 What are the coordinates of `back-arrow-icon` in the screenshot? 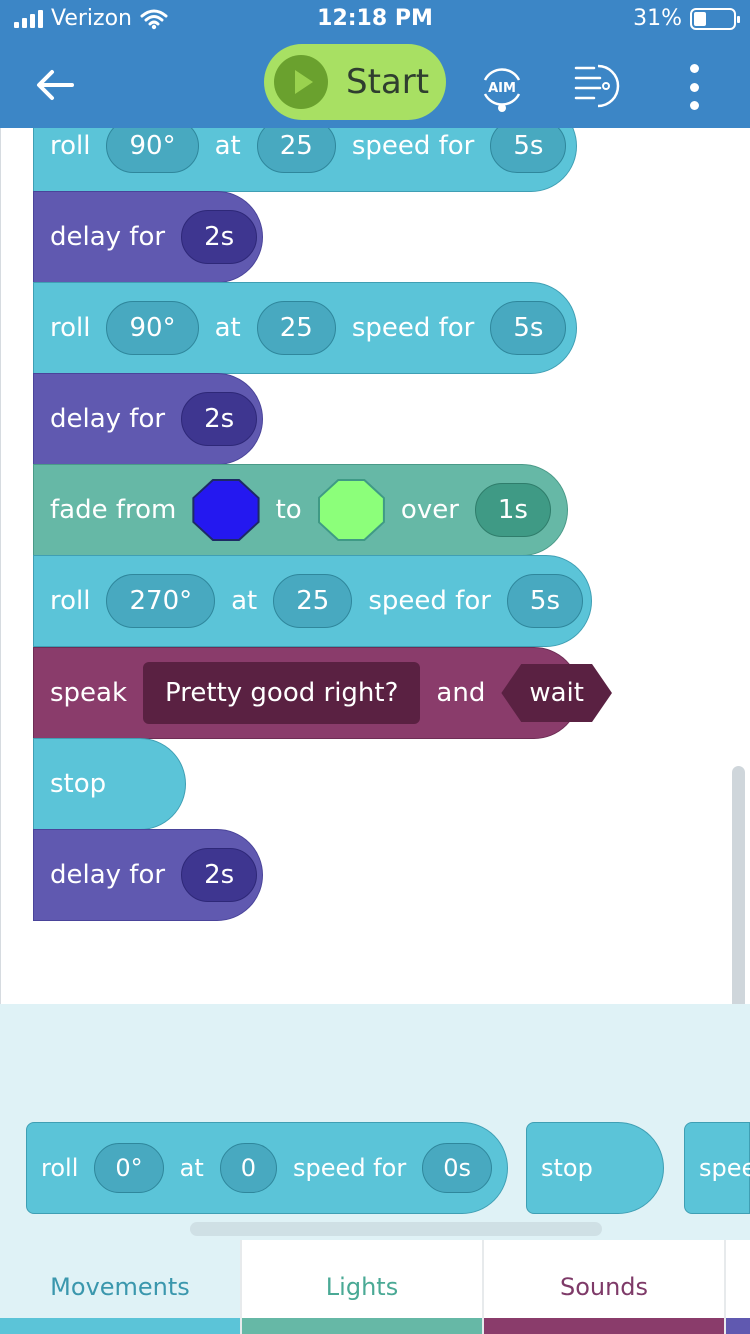 It's located at (55, 85).